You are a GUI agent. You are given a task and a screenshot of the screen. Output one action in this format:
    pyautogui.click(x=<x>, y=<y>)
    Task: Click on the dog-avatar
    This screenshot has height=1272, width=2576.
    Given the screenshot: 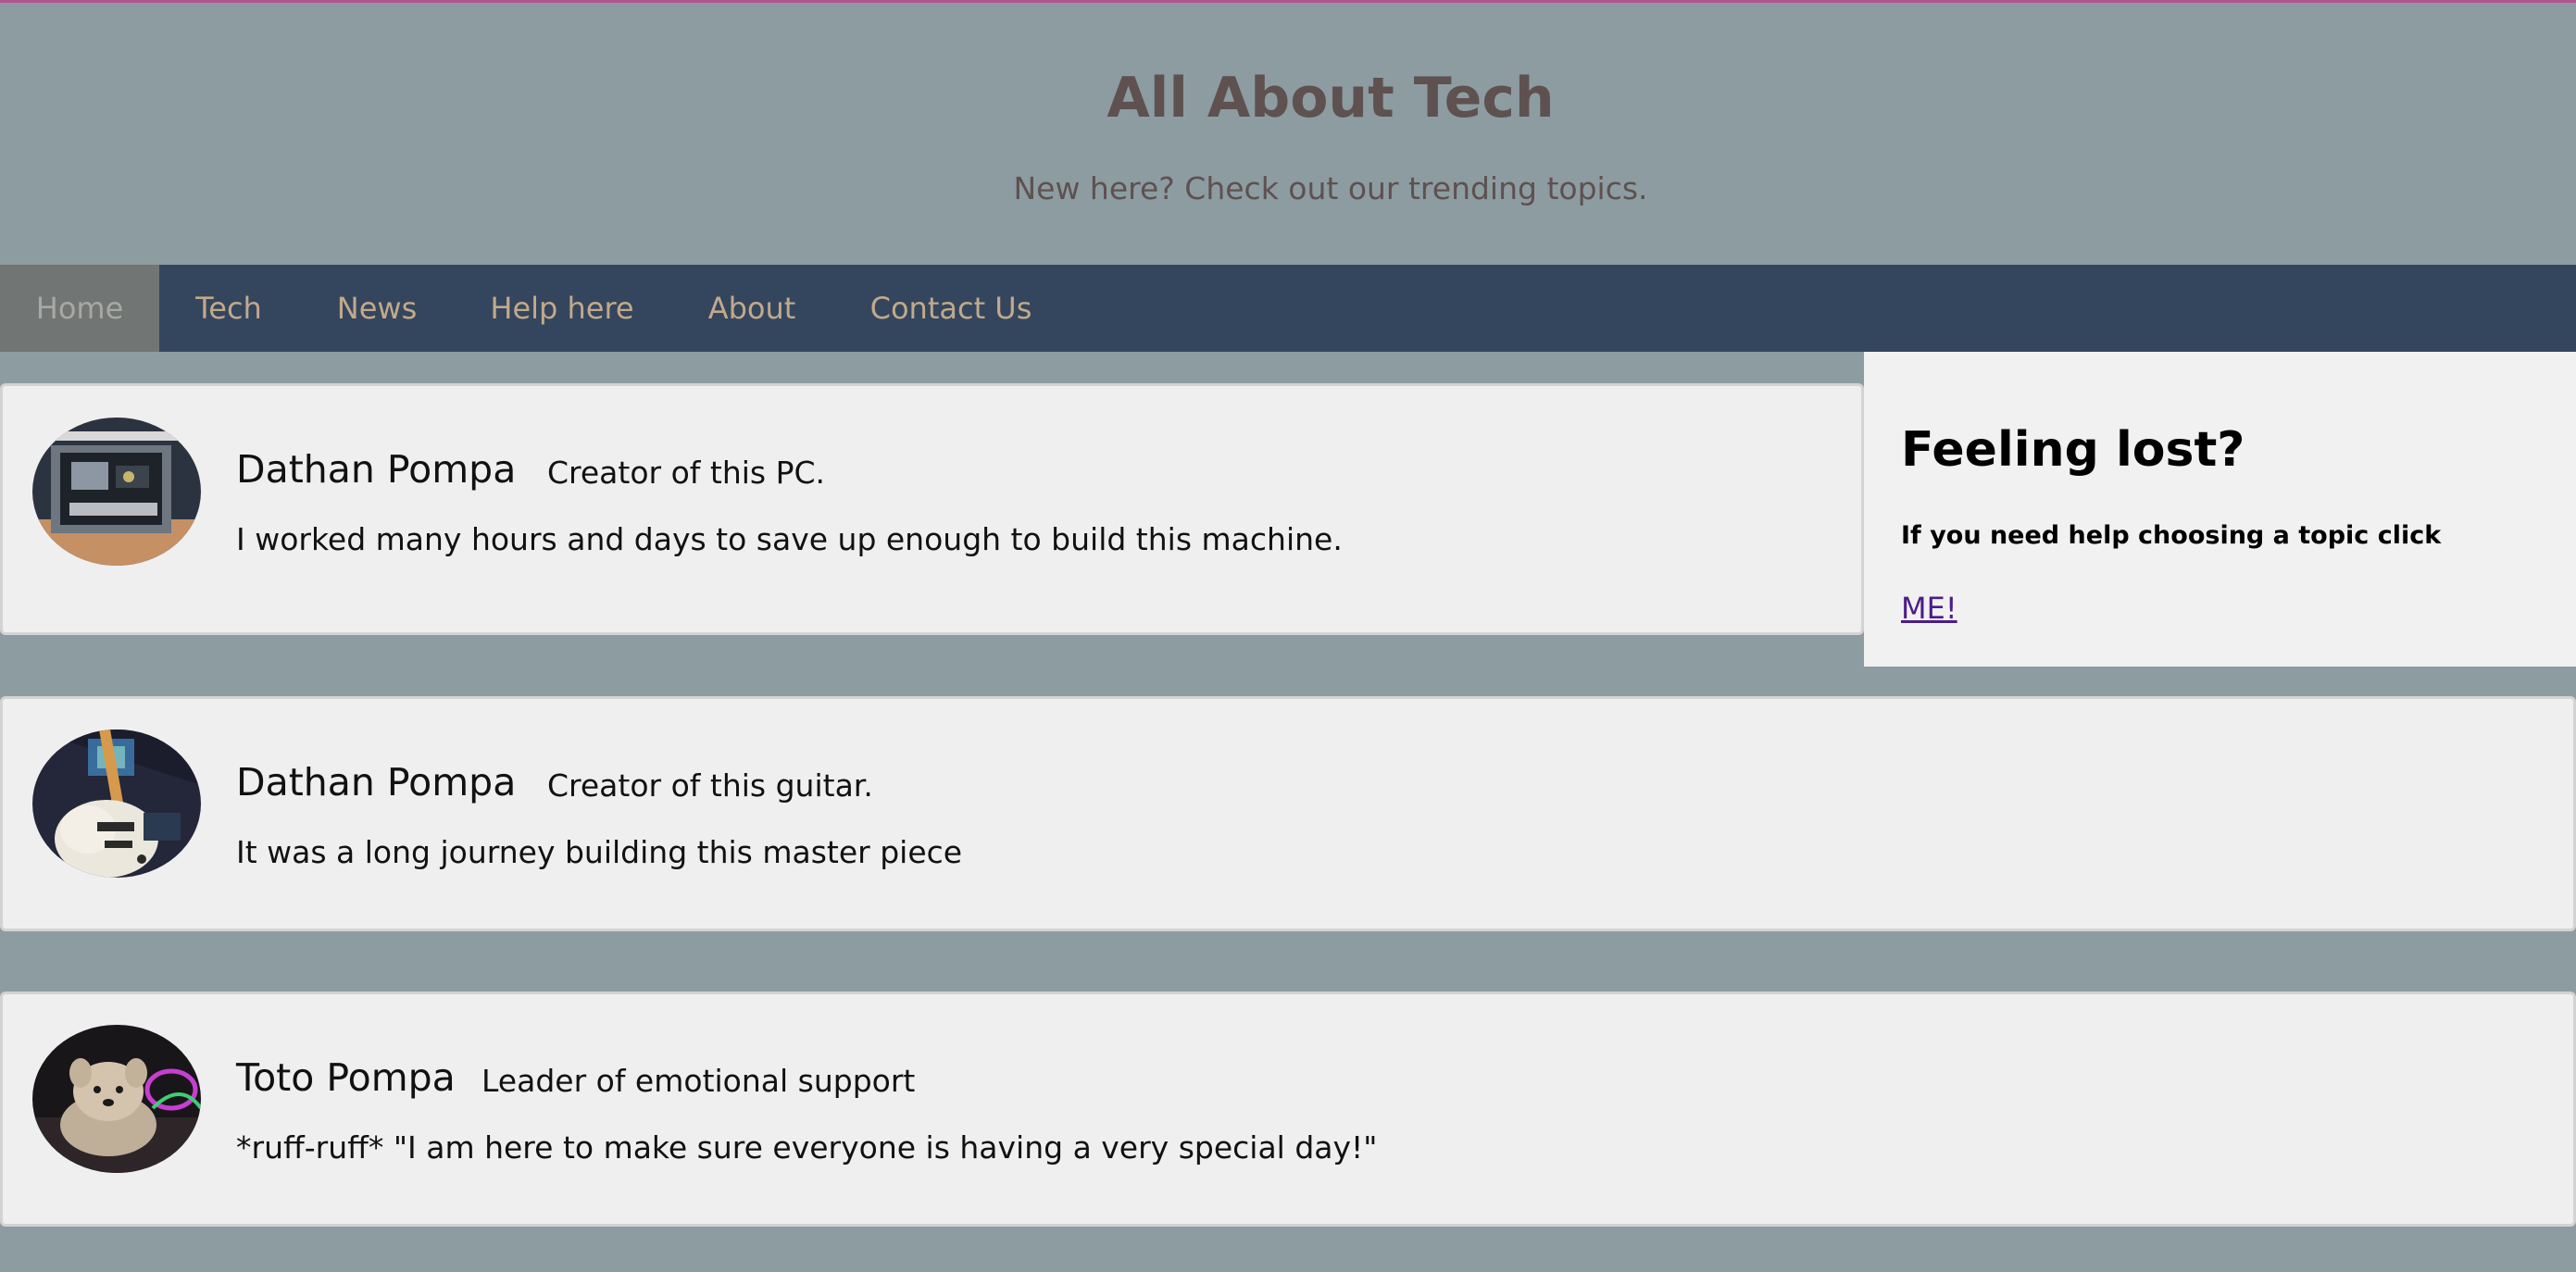 What is the action you would take?
    pyautogui.click(x=116, y=1099)
    